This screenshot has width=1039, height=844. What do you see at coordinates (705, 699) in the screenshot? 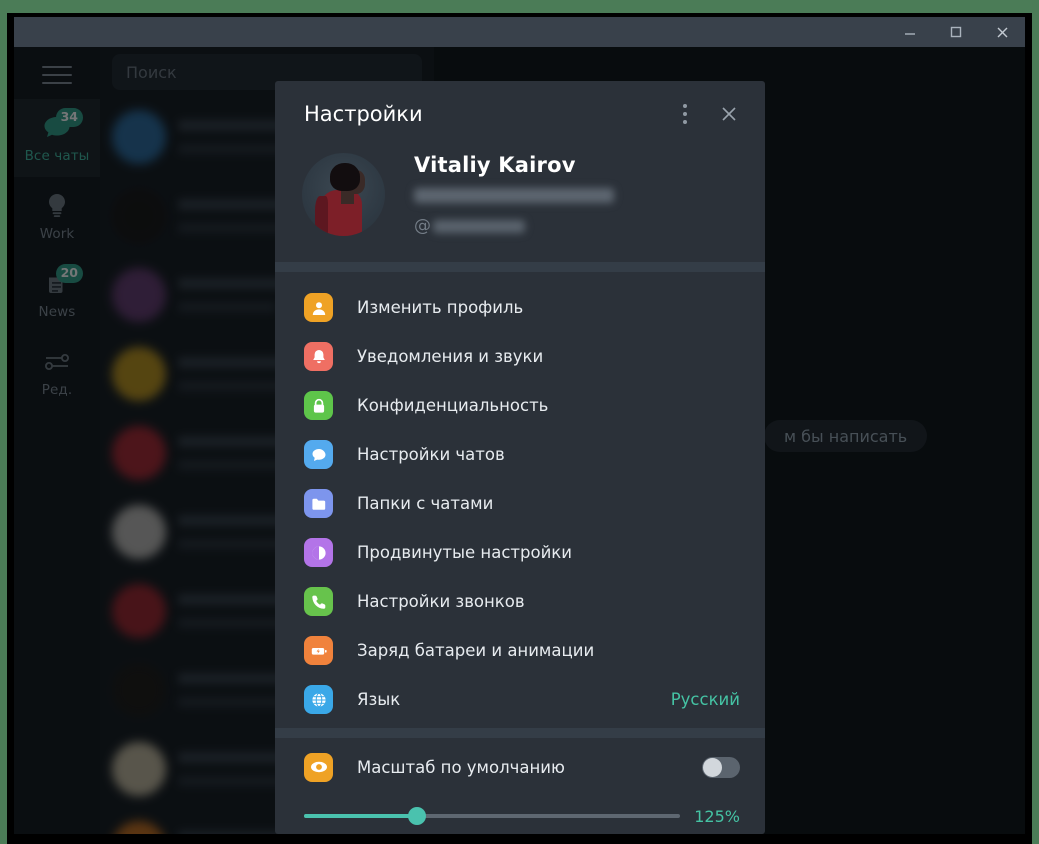
I see `settings-item-value: Русский` at bounding box center [705, 699].